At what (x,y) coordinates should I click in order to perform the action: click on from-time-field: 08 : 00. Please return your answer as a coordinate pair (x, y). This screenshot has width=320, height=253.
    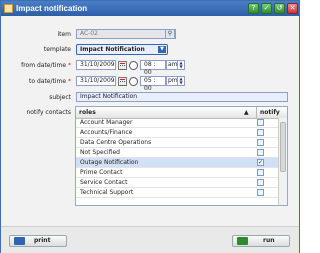
    Looking at the image, I should click on (153, 68).